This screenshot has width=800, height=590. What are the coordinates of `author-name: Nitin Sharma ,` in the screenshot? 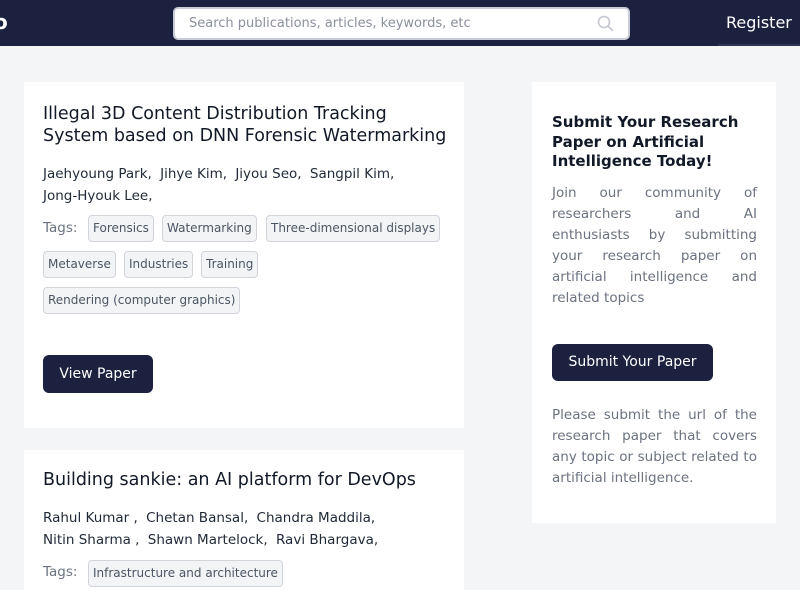 It's located at (91, 540).